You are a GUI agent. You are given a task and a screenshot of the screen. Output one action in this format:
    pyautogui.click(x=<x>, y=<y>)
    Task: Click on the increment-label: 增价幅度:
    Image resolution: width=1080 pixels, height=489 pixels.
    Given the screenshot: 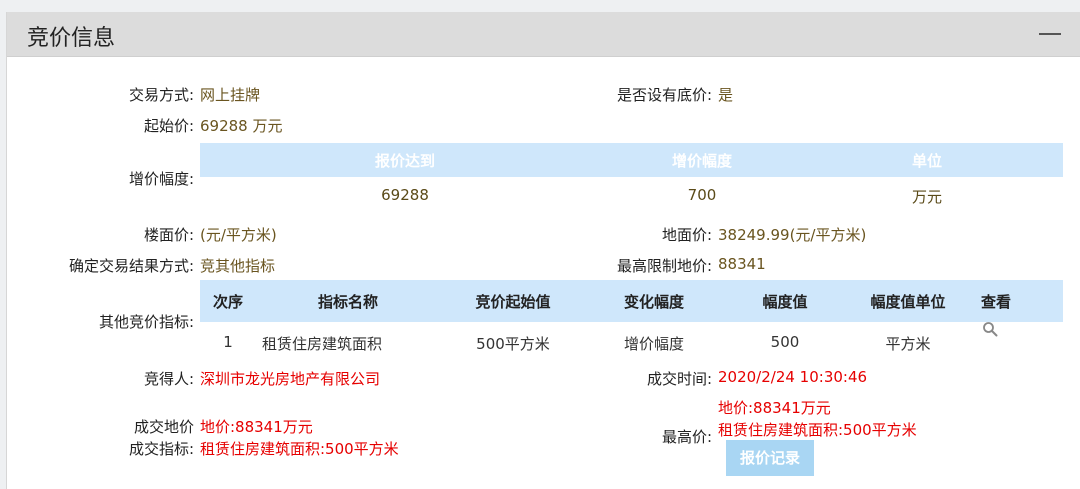 What is the action you would take?
    pyautogui.click(x=161, y=179)
    